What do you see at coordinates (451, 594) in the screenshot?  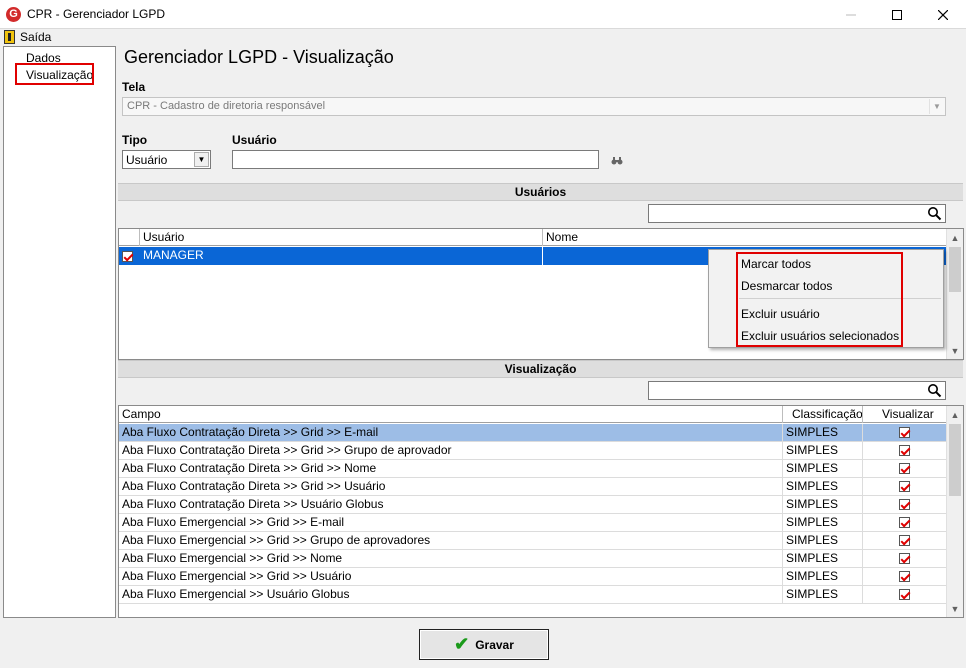 I see `campo-cell: Aba Fluxo Emergencial >> Usuário Globus` at bounding box center [451, 594].